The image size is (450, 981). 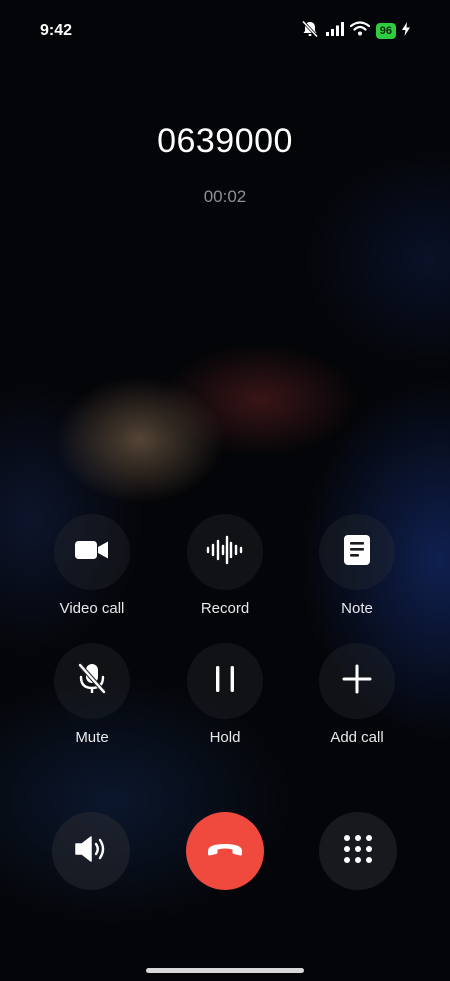 I want to click on battery-icon: 96, so click(x=385, y=31).